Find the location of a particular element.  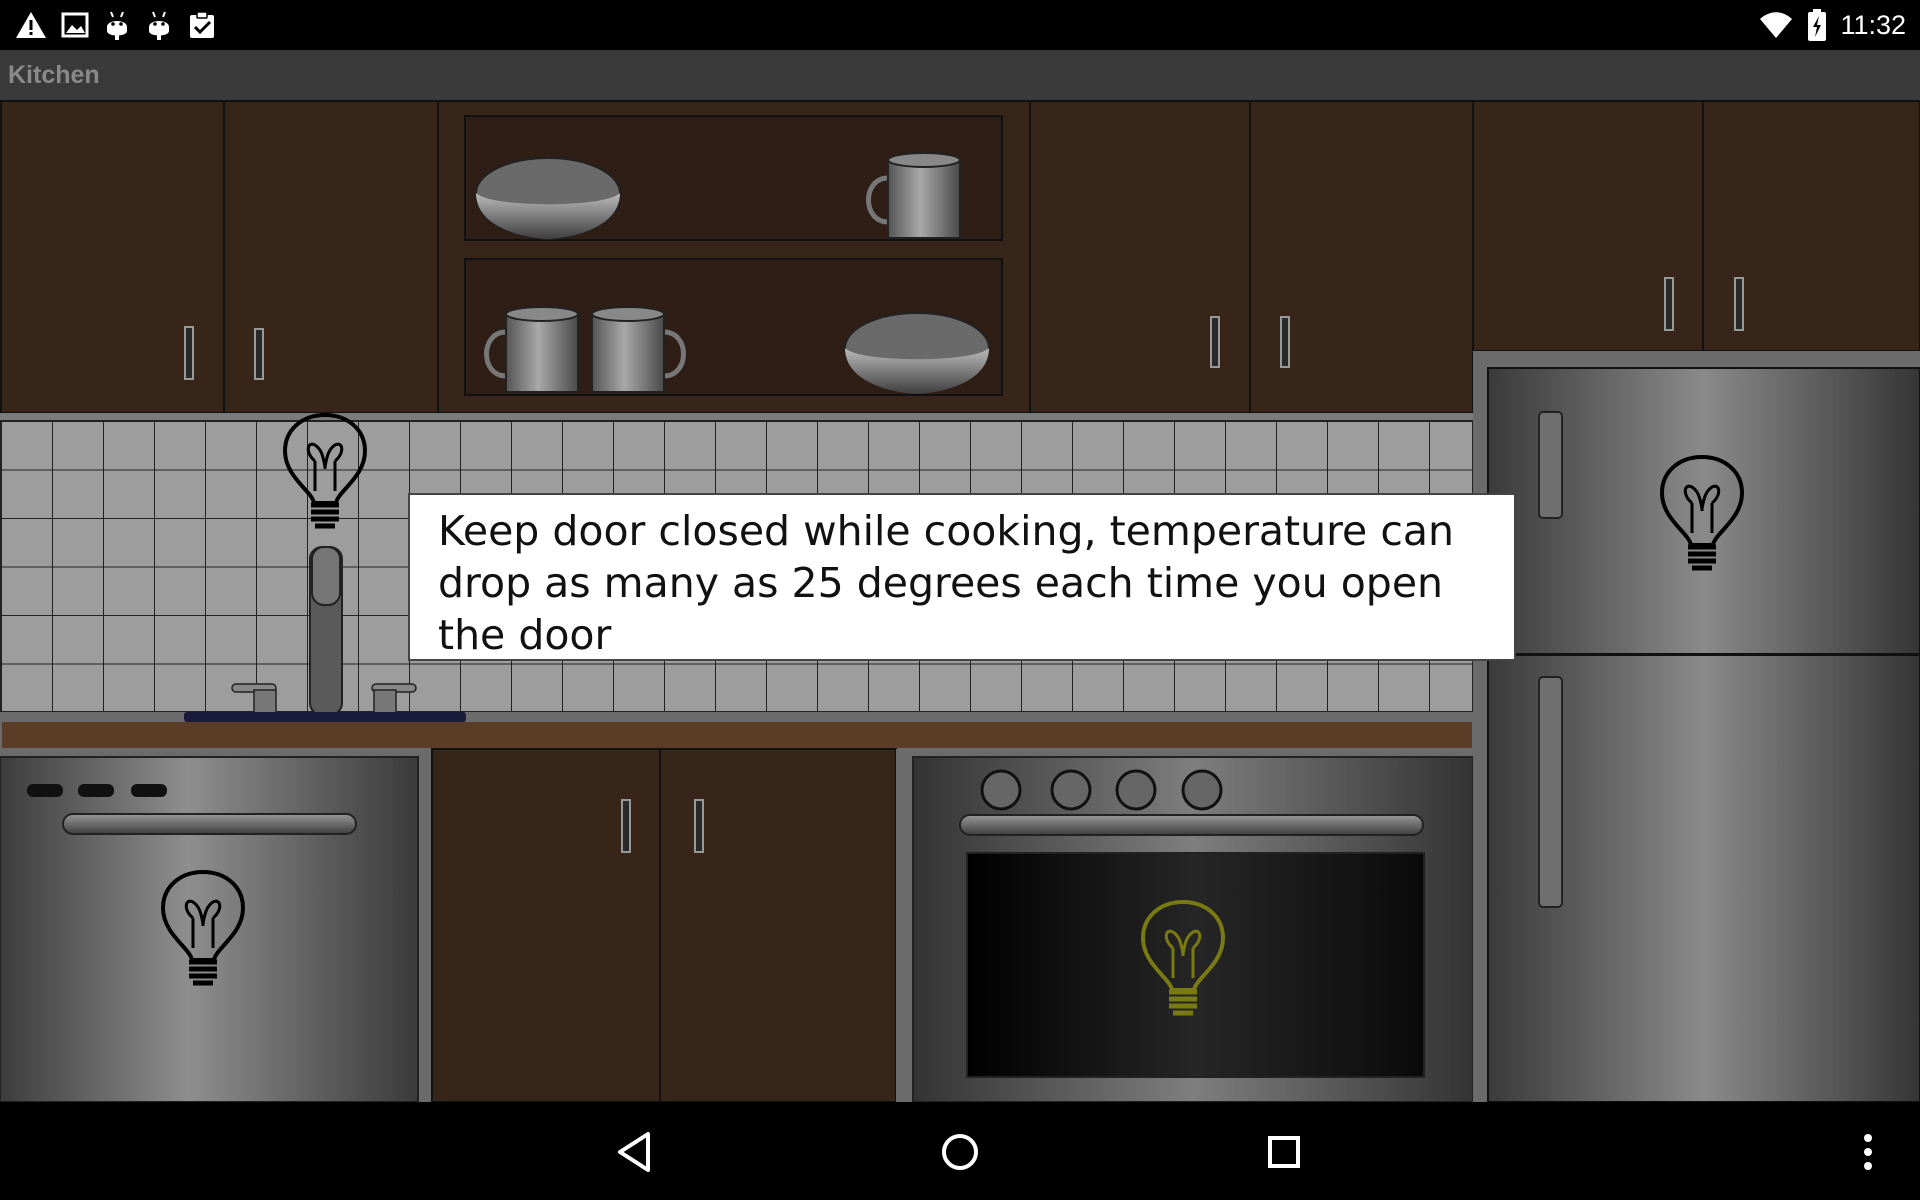

clock: 11:32 is located at coordinates (1873, 24).